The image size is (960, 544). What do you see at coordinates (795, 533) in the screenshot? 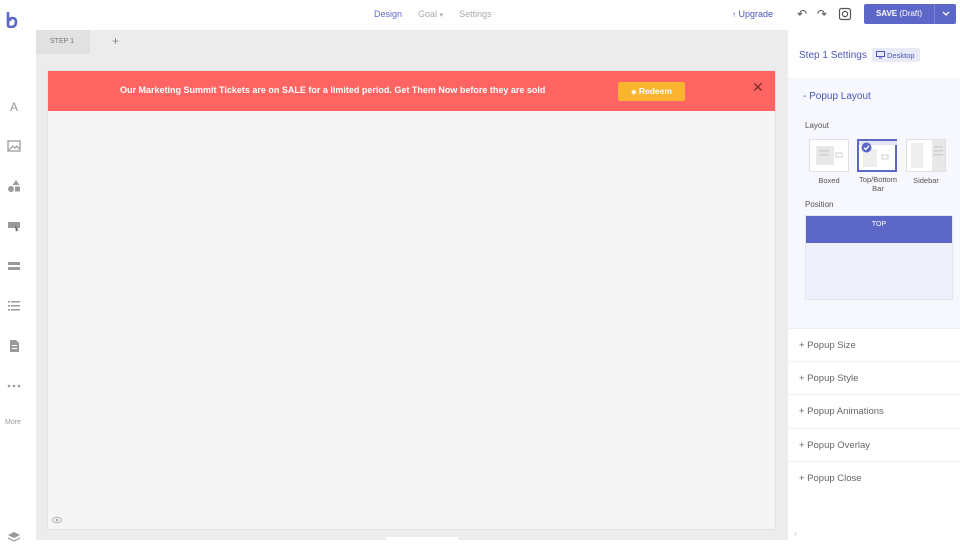
I see `chevron-right-icon: ›` at bounding box center [795, 533].